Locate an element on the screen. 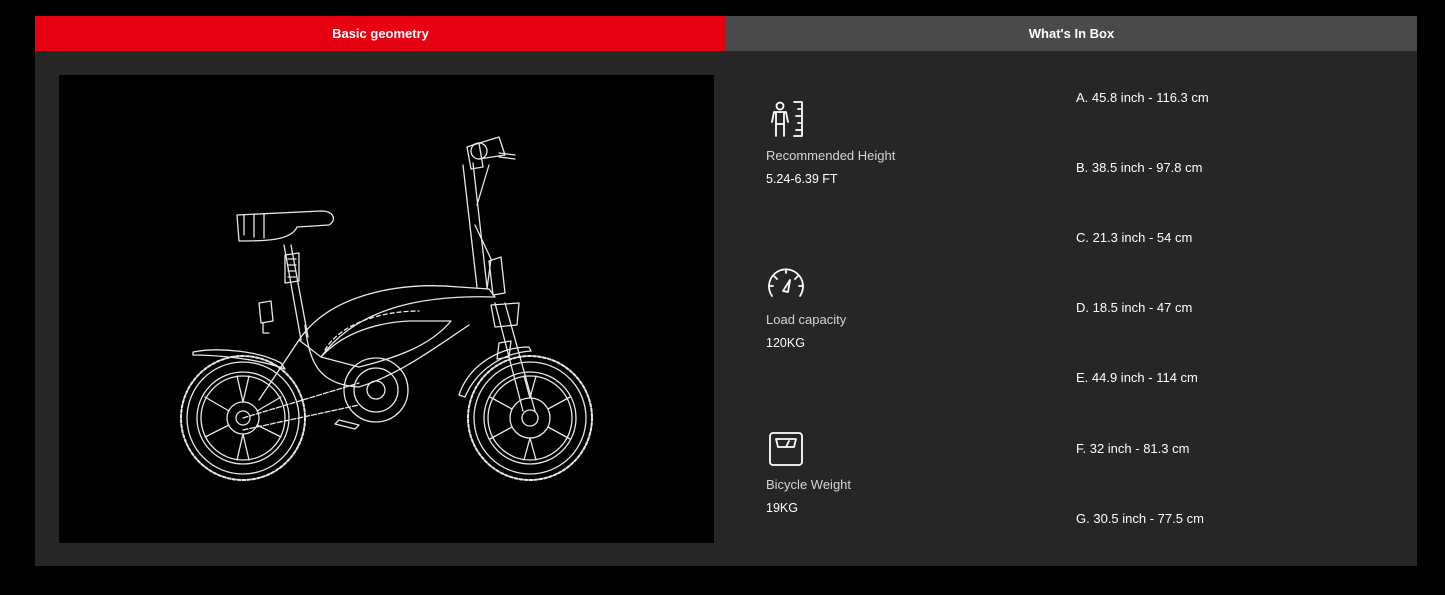 The width and height of the screenshot is (1445, 595). person-height-icon is located at coordinates (787, 119).